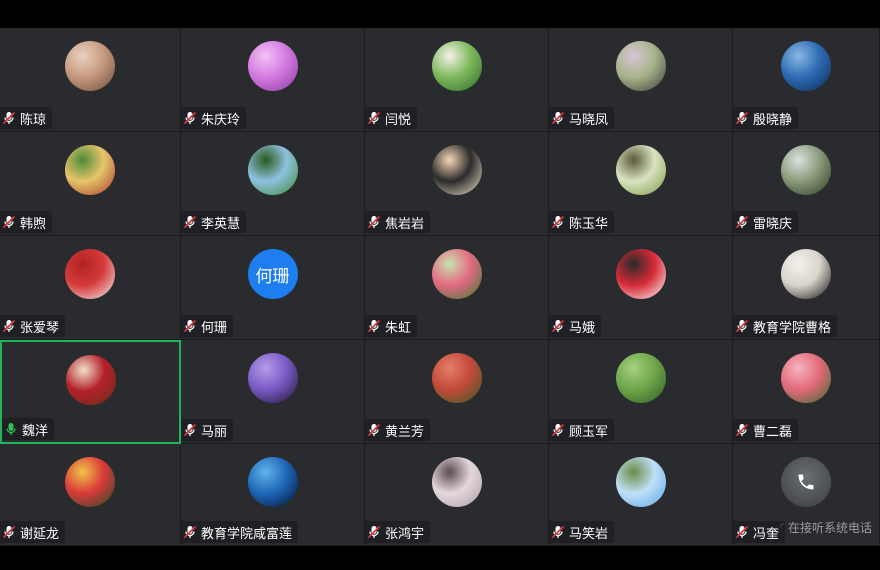  What do you see at coordinates (273, 80) in the screenshot?
I see `participant-tile: 朱庆玲` at bounding box center [273, 80].